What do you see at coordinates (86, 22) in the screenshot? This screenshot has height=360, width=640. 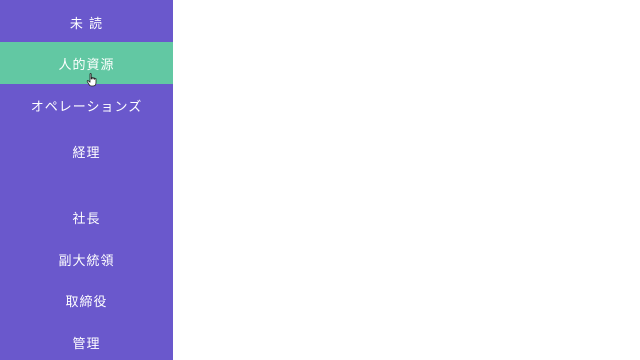 I see `sidebar-item-unread: 未 読` at bounding box center [86, 22].